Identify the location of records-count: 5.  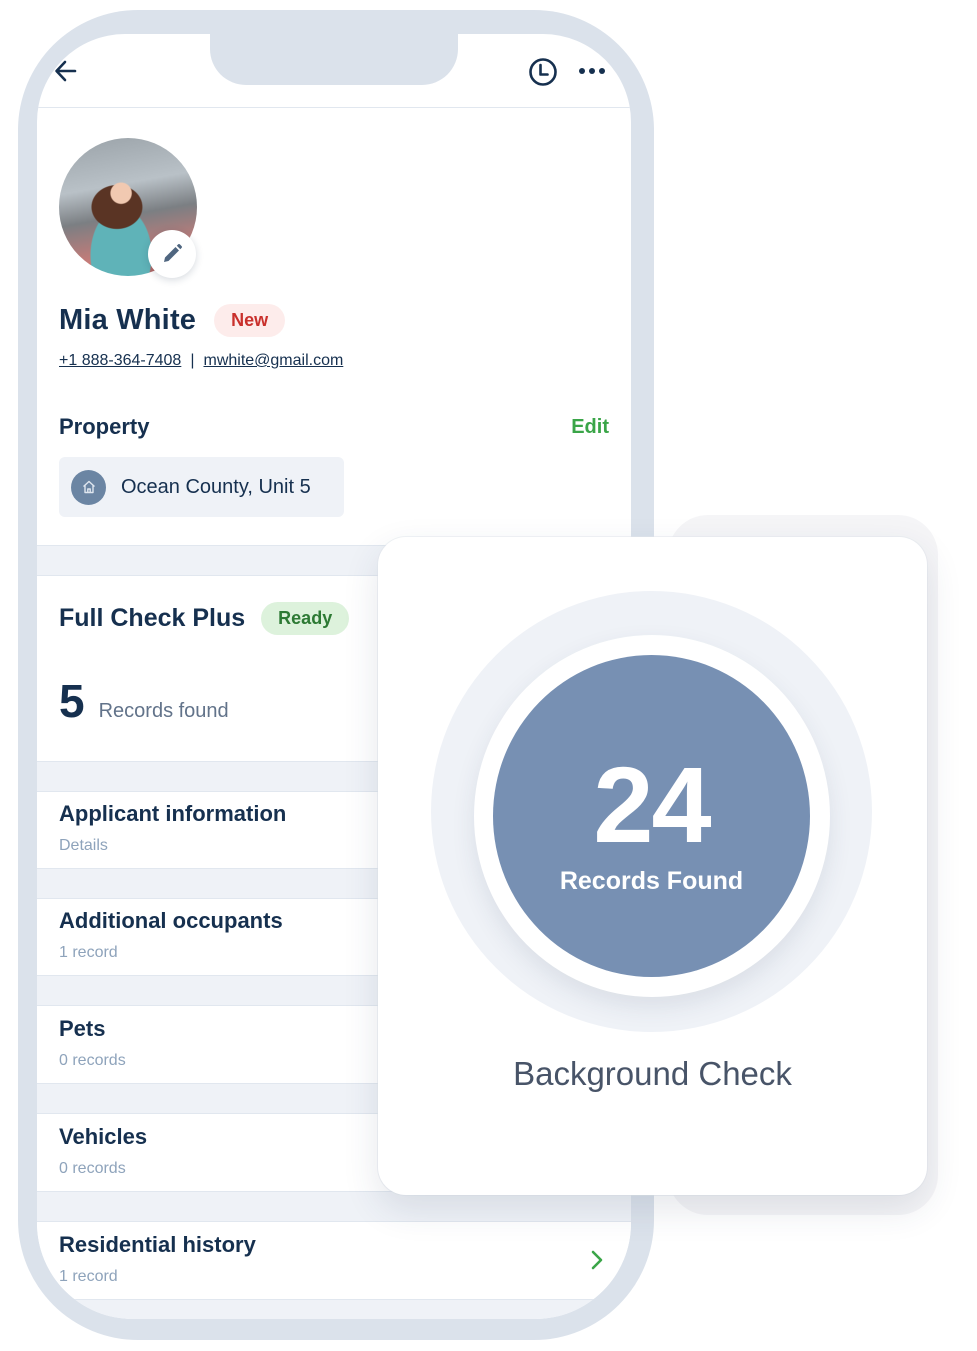
(72, 701).